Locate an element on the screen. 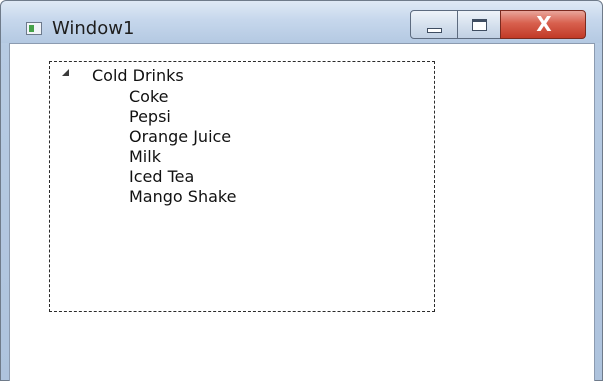 This screenshot has width=603, height=381. tree-node-label: Cold Drinks is located at coordinates (138, 76).